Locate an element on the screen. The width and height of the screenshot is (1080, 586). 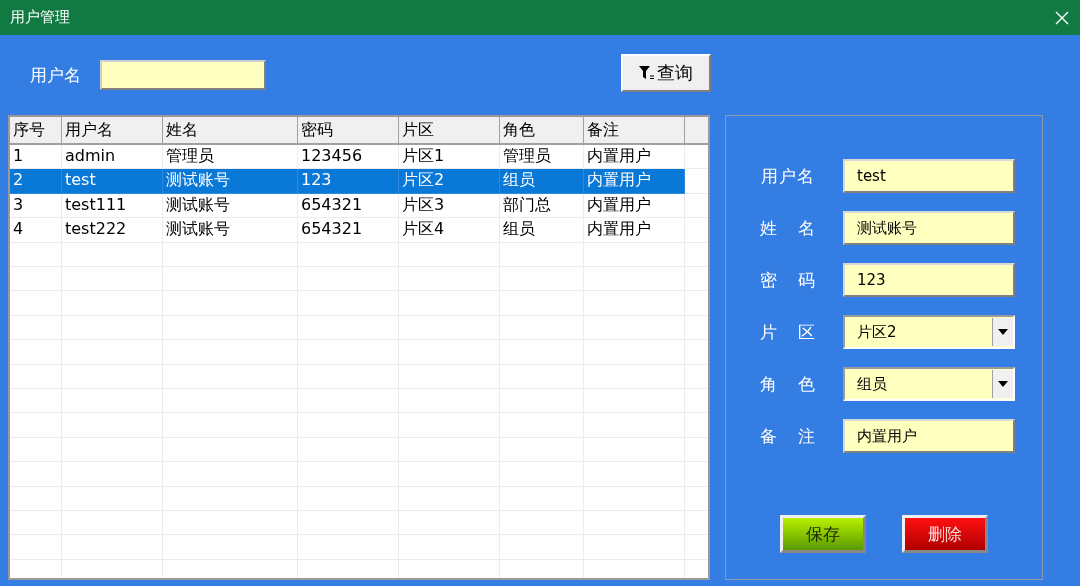
column-header: 姓名 is located at coordinates (230, 130).